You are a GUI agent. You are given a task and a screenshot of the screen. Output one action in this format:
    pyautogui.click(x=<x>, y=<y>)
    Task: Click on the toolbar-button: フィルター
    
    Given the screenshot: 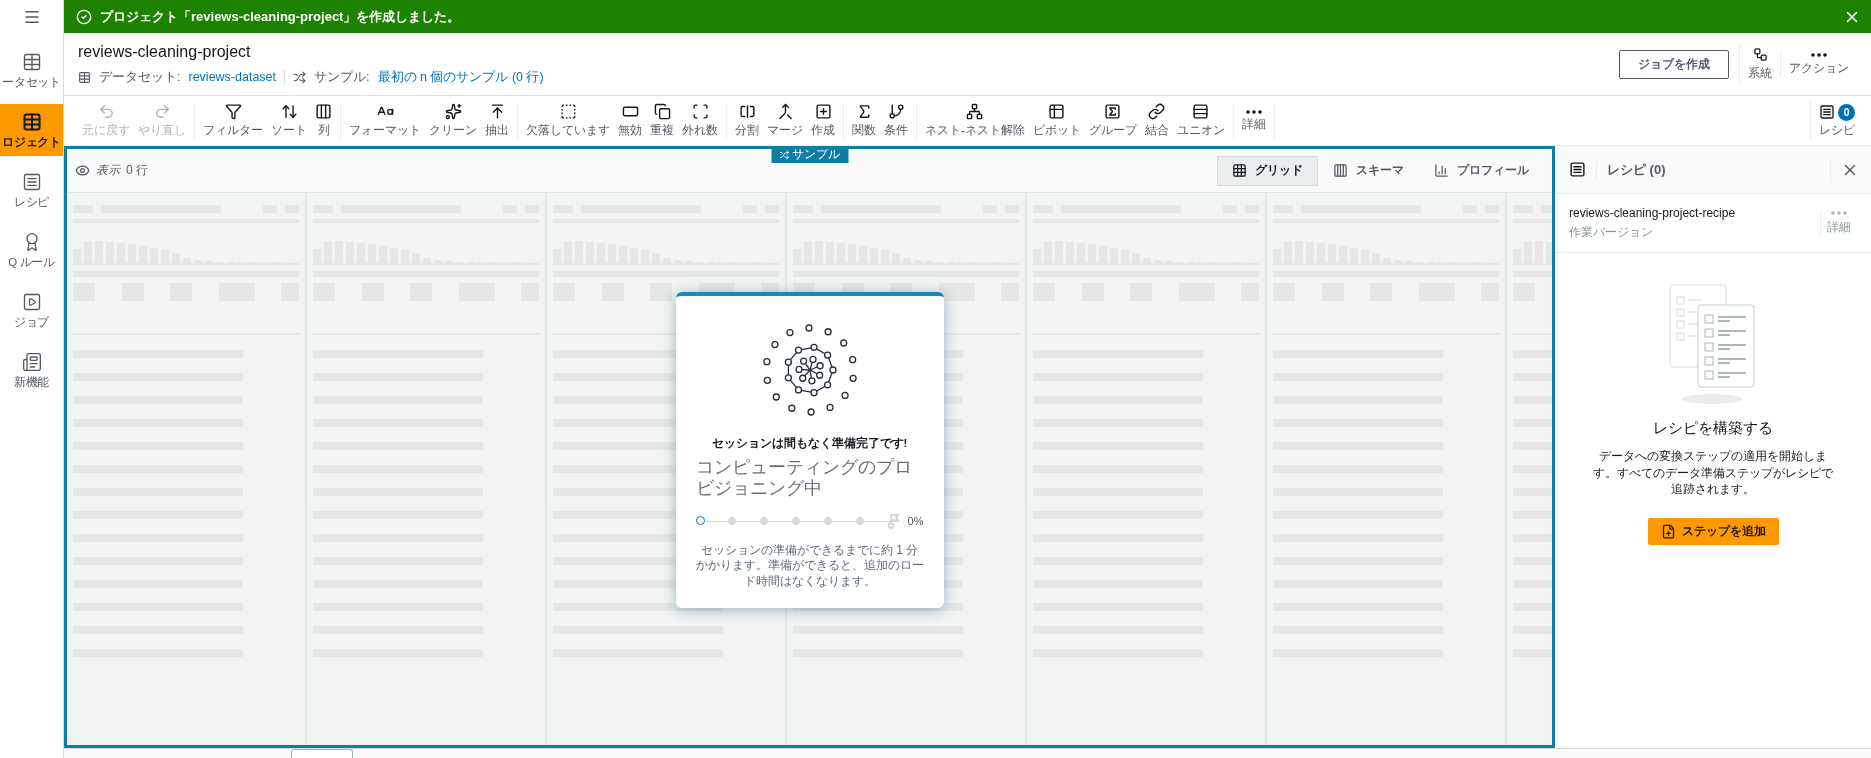 What is the action you would take?
    pyautogui.click(x=233, y=120)
    